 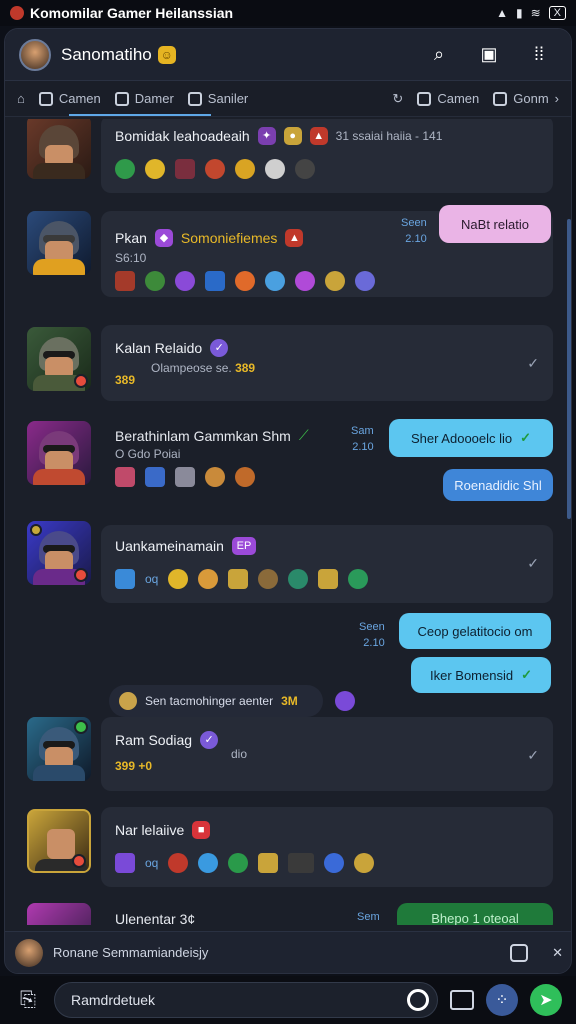 What do you see at coordinates (209, 238) in the screenshot?
I see `message-title-wrap: Pkan ◆ Somoniefiemes ▲` at bounding box center [209, 238].